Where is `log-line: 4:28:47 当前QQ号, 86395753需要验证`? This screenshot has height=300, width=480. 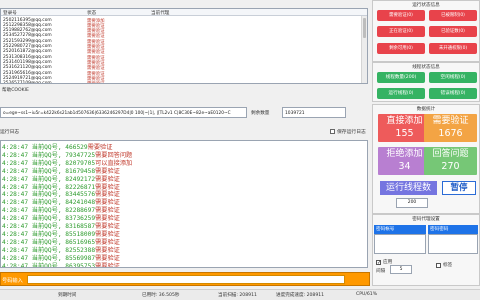
log-line: 4:28:47 当前QQ号, 86395753需要验证 is located at coordinates (61, 264).